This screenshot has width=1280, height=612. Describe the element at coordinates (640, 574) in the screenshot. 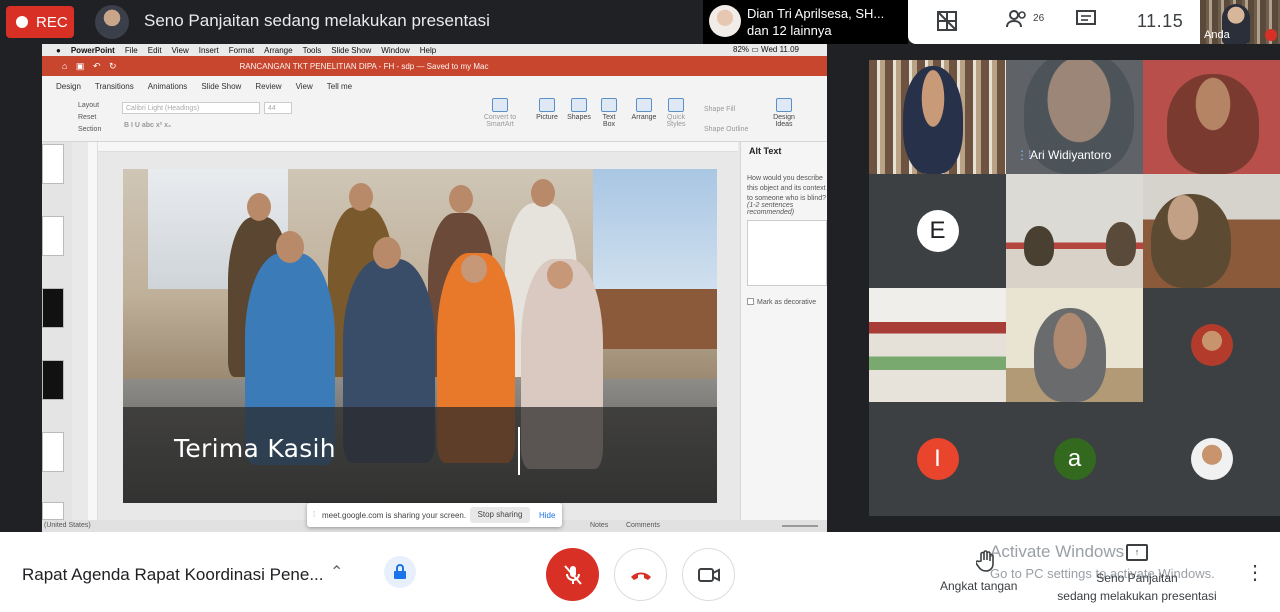

I see `leave-call-button` at that location.